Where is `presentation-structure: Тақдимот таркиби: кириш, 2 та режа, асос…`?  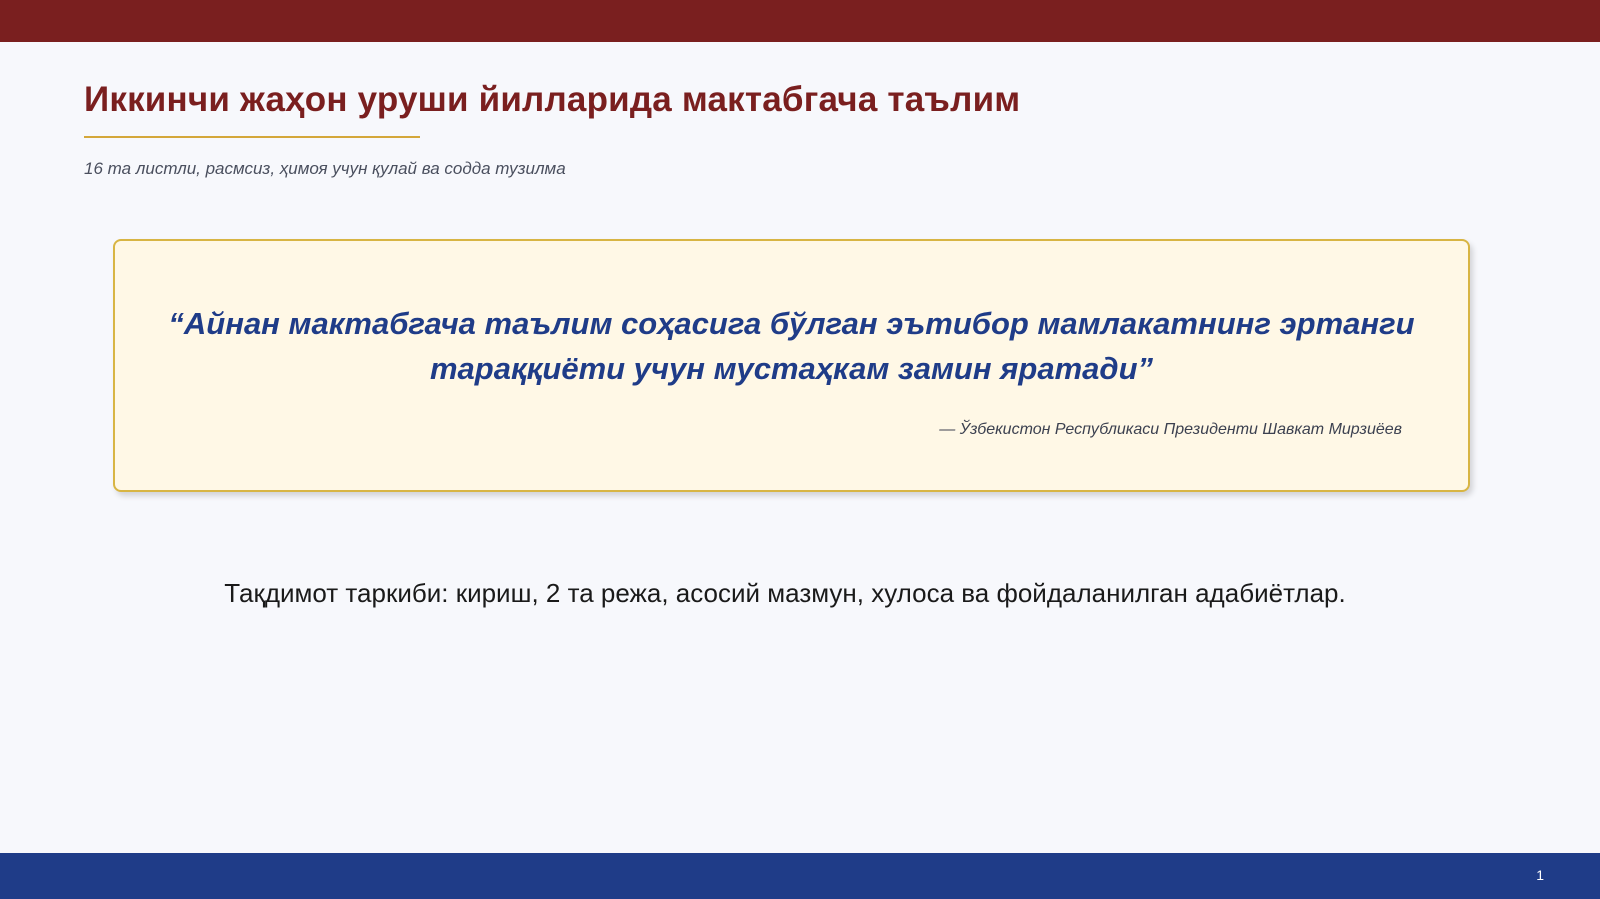
presentation-structure: Тақдимот таркиби: кириш, 2 та режа, асос… is located at coordinates (785, 593).